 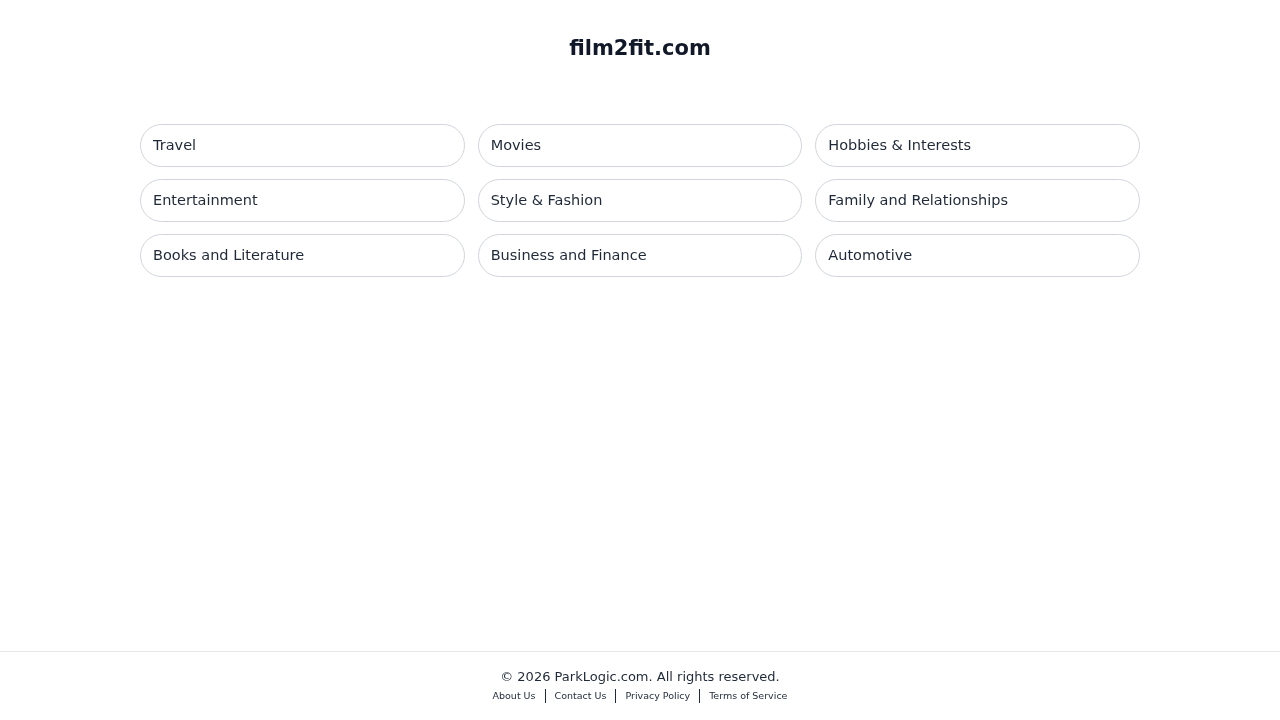 I want to click on footer-link: About Us, so click(x=514, y=696).